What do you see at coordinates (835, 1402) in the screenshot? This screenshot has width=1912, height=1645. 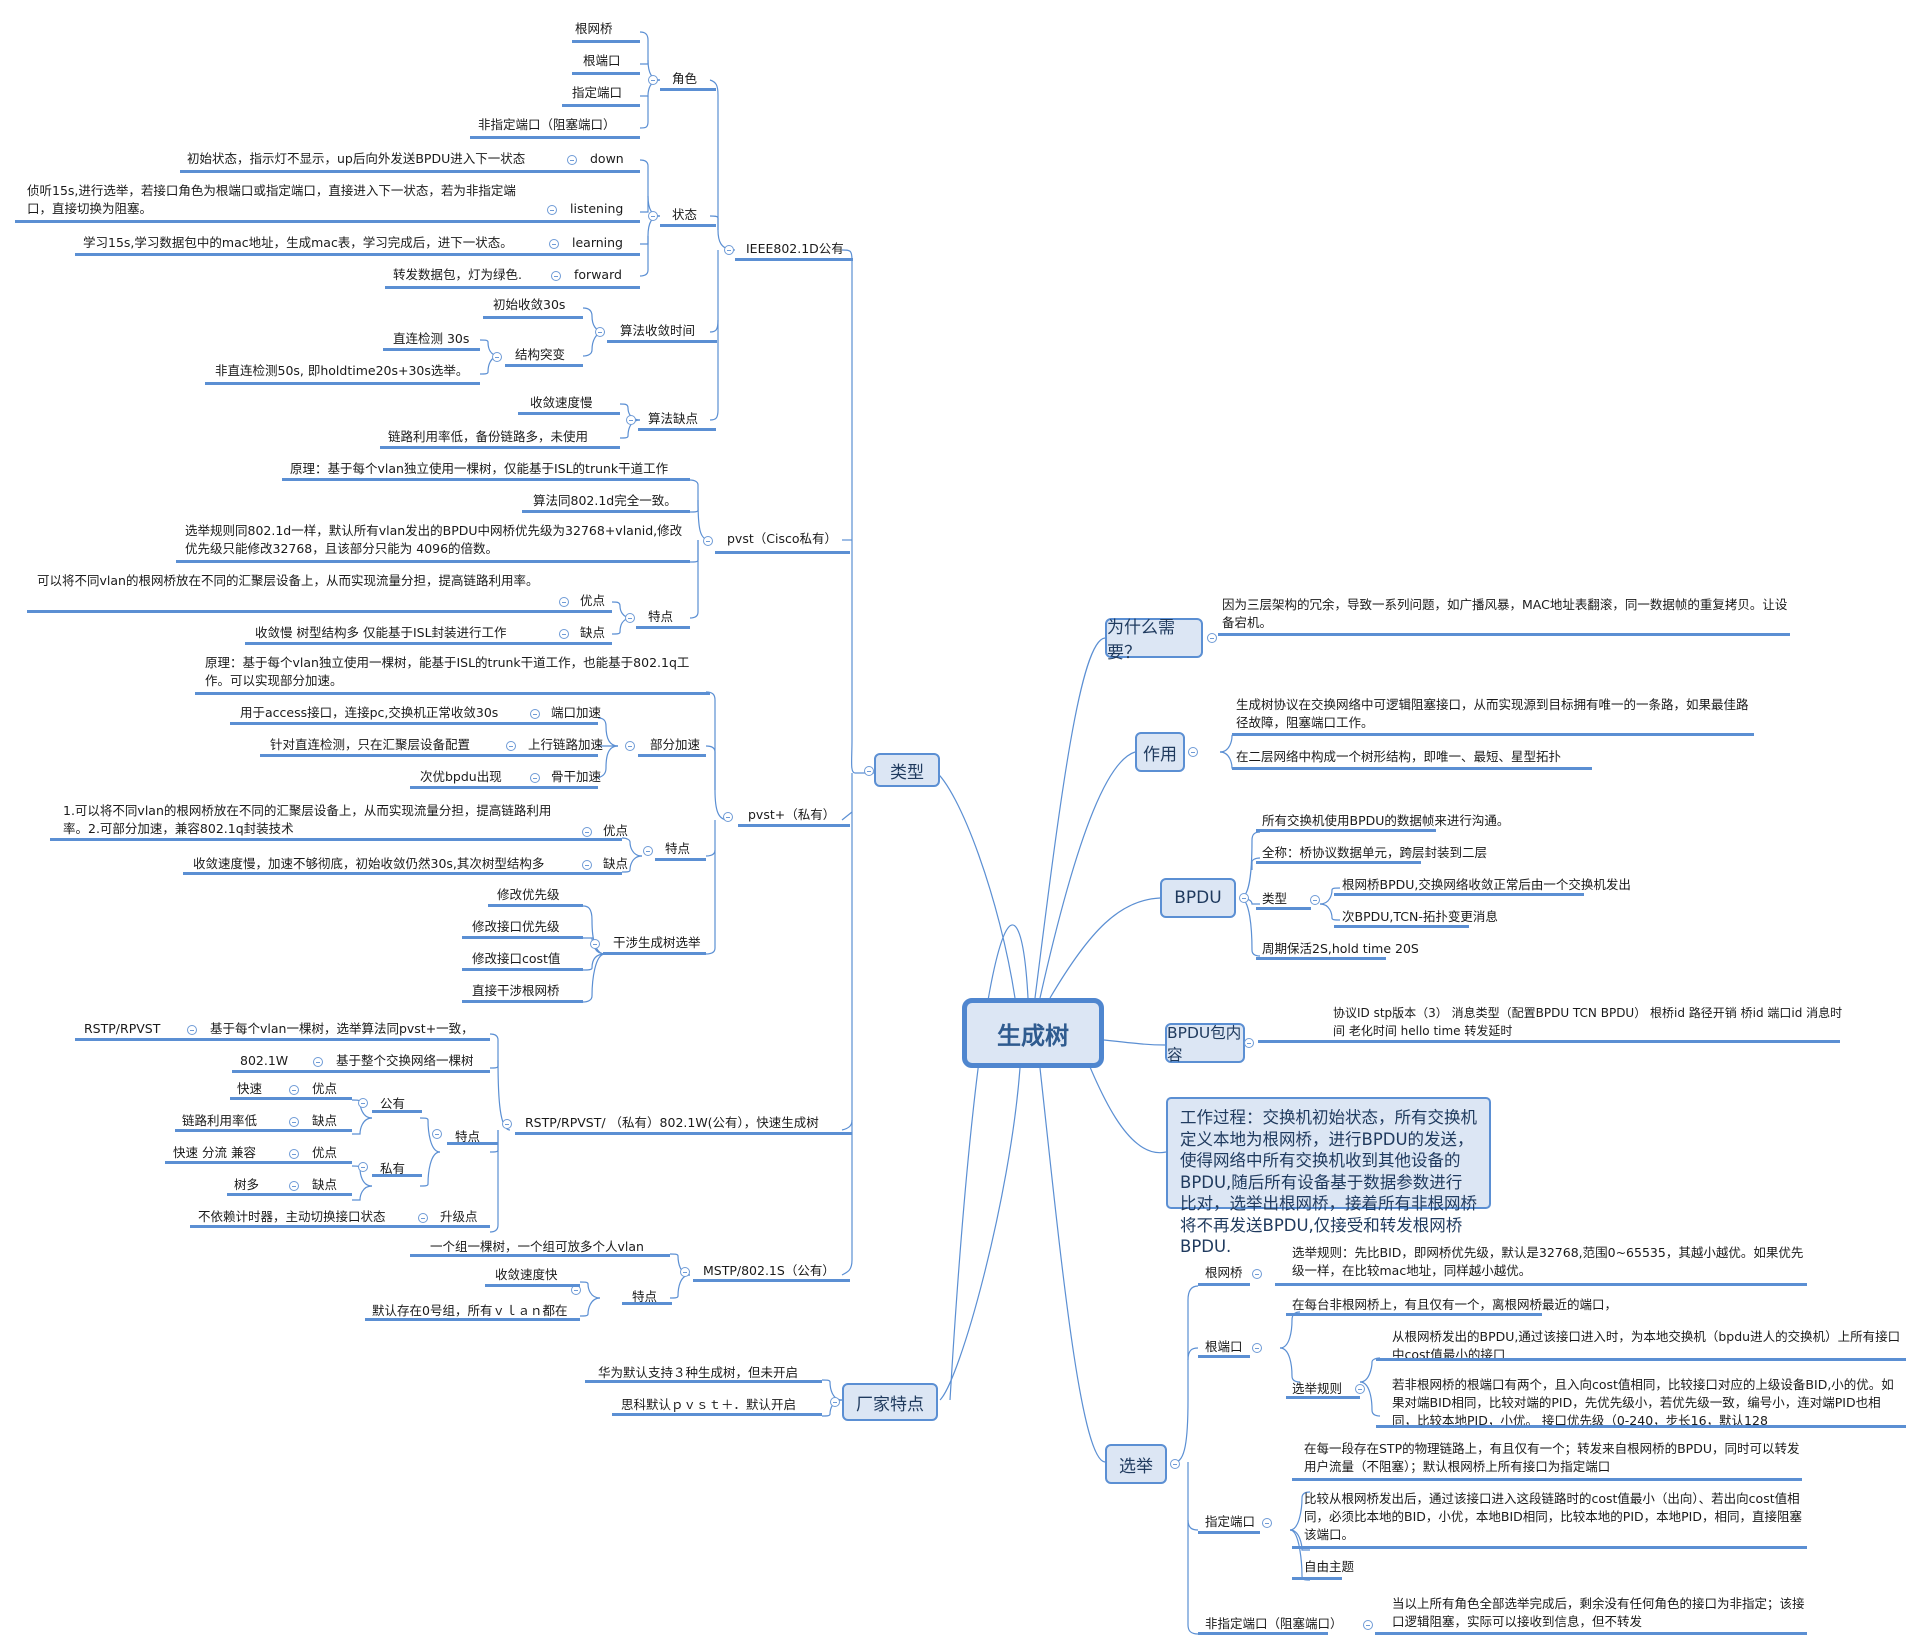 I see `collapse-vendor-icon` at bounding box center [835, 1402].